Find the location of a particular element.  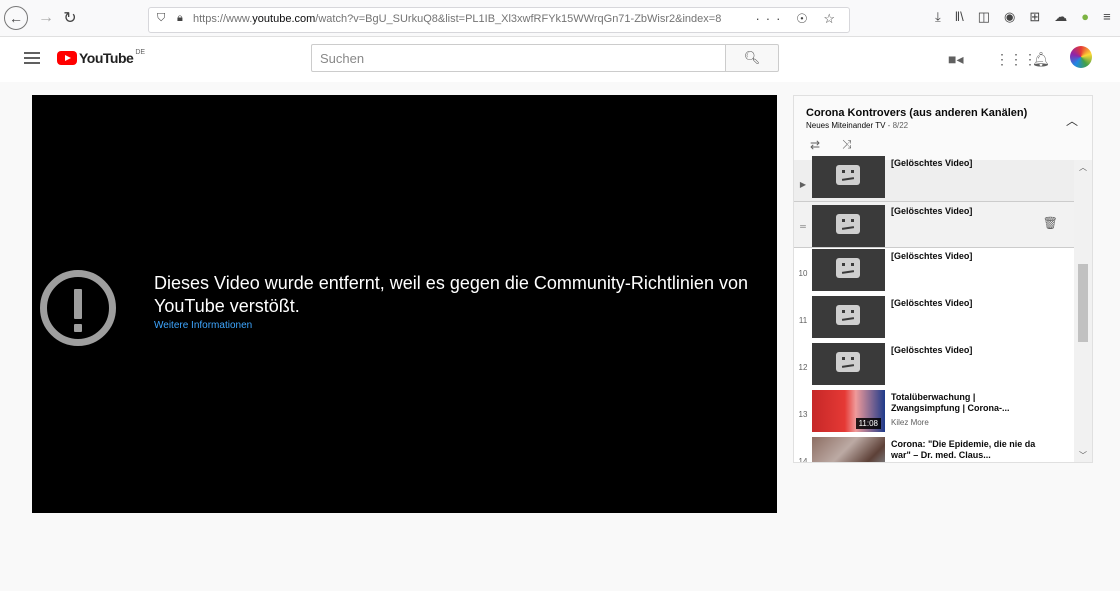

logo-text: YouTube is located at coordinates (106, 58).